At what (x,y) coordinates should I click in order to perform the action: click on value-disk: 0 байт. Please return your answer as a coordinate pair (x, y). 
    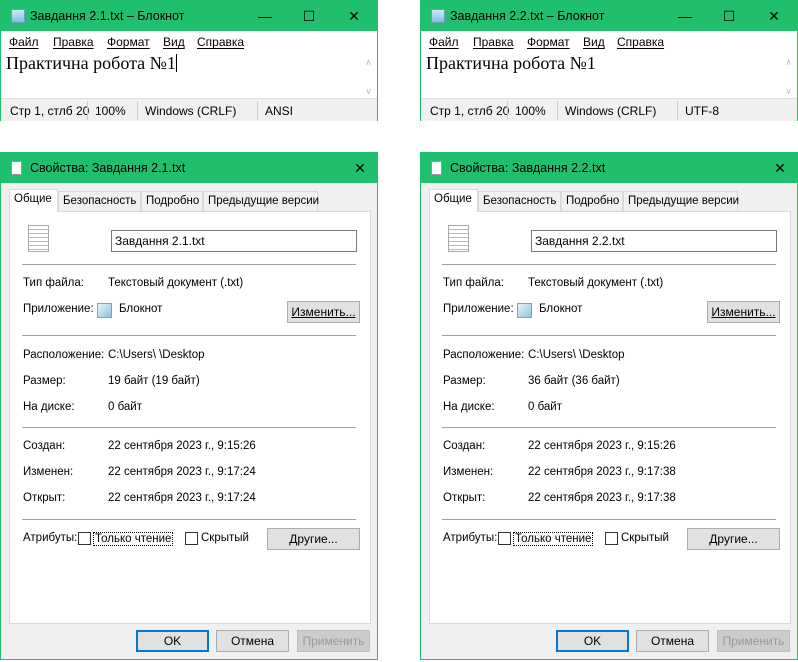
    Looking at the image, I should click on (125, 407).